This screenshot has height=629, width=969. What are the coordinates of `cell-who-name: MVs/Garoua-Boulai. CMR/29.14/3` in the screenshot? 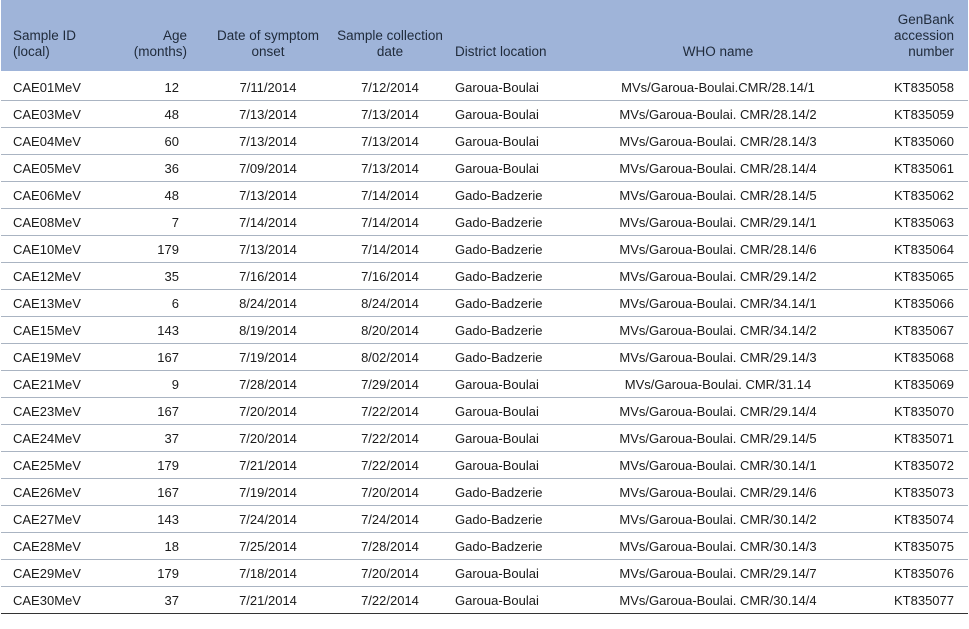 It's located at (718, 357).